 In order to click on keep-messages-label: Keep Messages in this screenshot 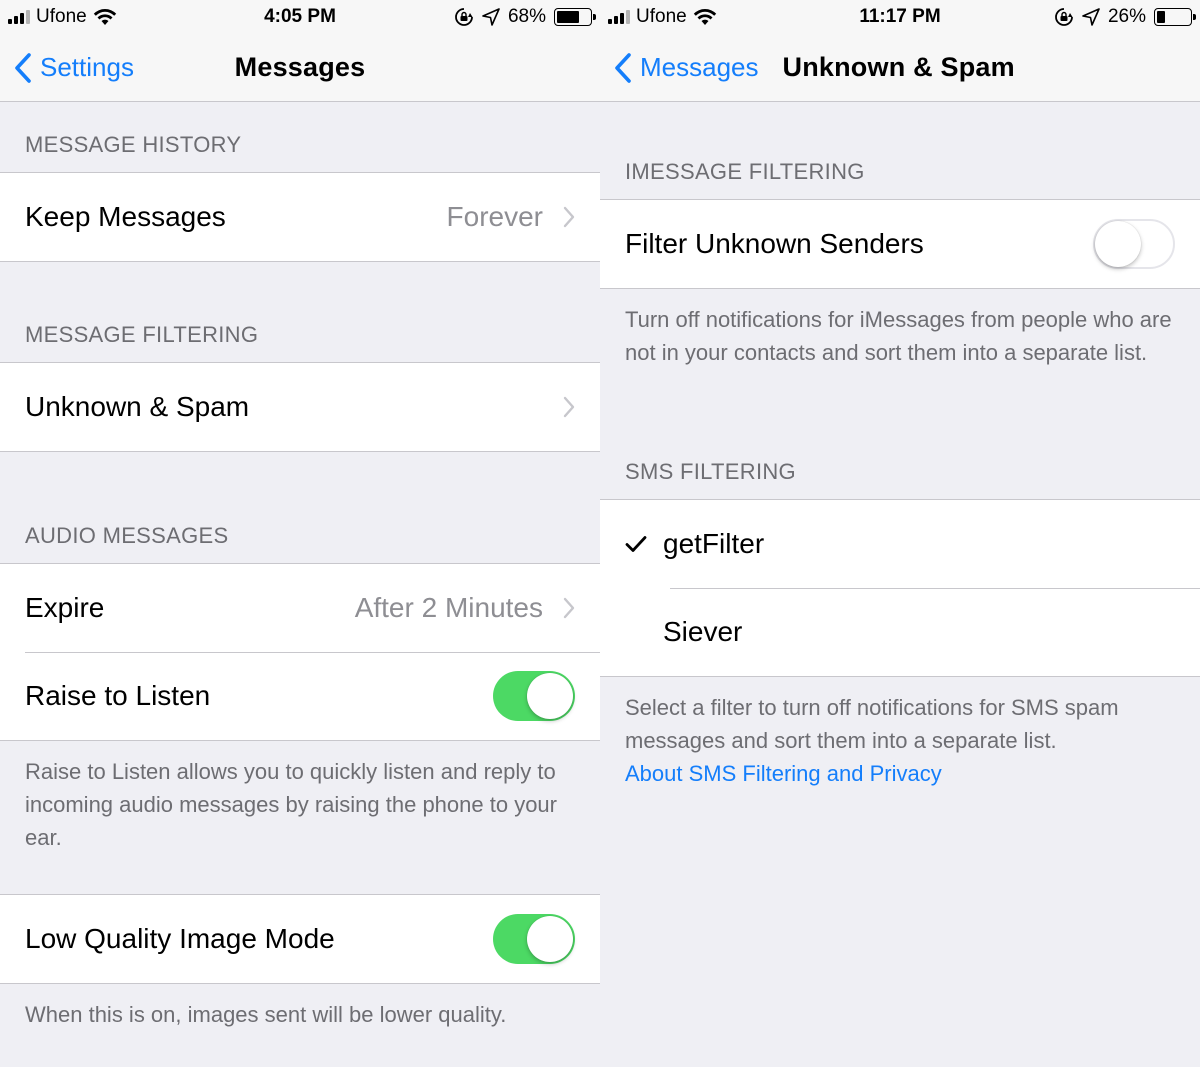, I will do `click(125, 216)`.